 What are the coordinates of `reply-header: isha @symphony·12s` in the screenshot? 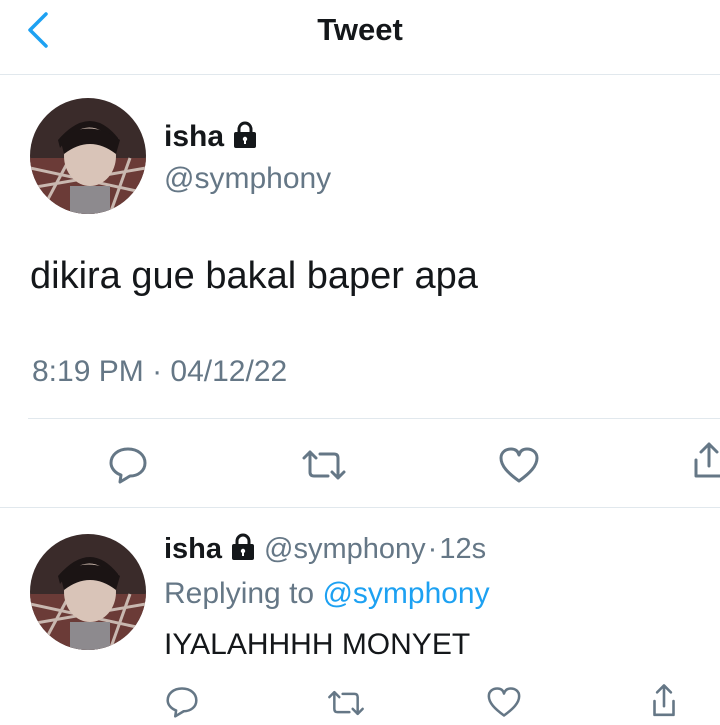 It's located at (325, 549).